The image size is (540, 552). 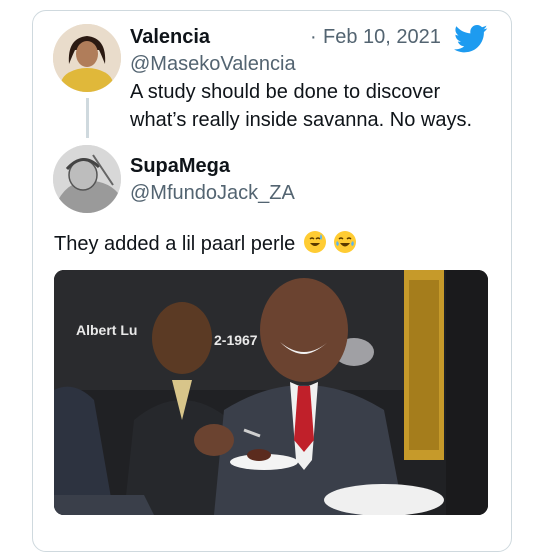 I want to click on reply-text: They added a lil paarl perle, so click(x=205, y=244).